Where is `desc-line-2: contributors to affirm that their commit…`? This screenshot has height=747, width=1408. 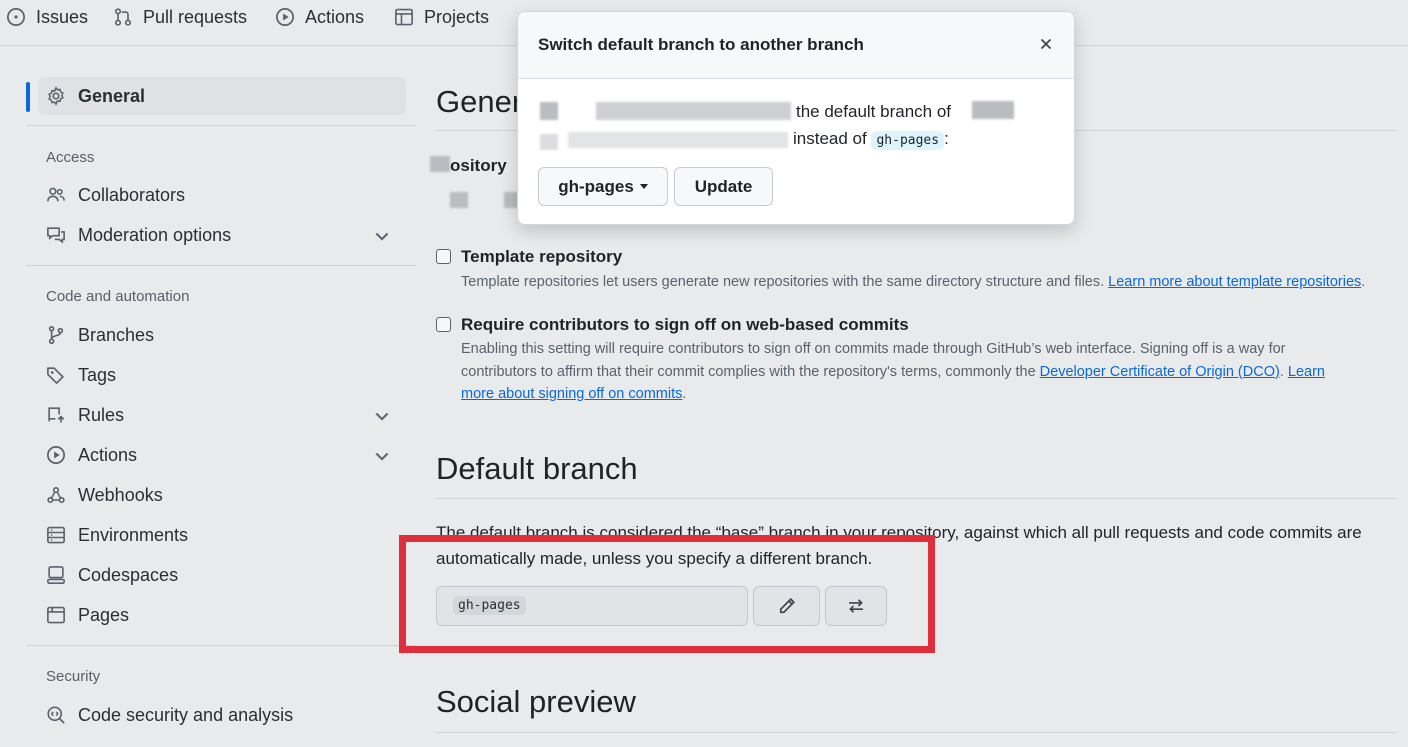
desc-line-2: contributors to affirm that their commit… is located at coordinates (928, 372).